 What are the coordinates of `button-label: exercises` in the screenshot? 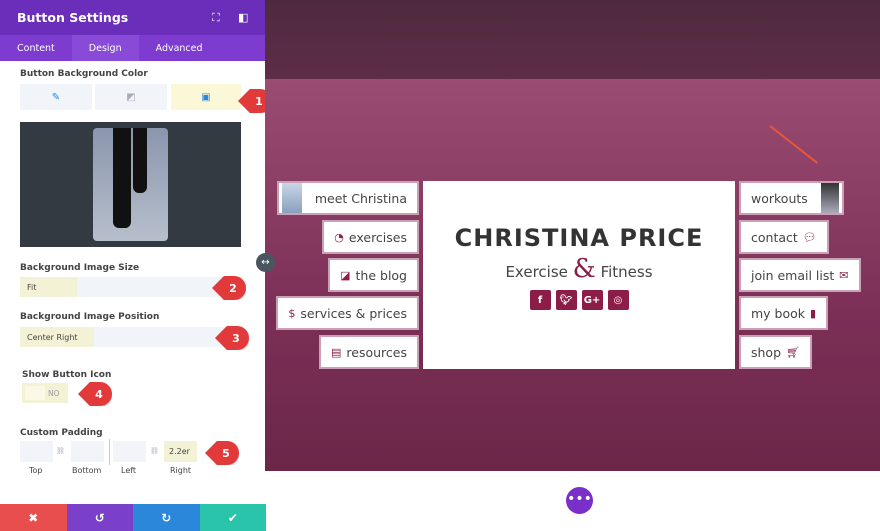 It's located at (377, 237).